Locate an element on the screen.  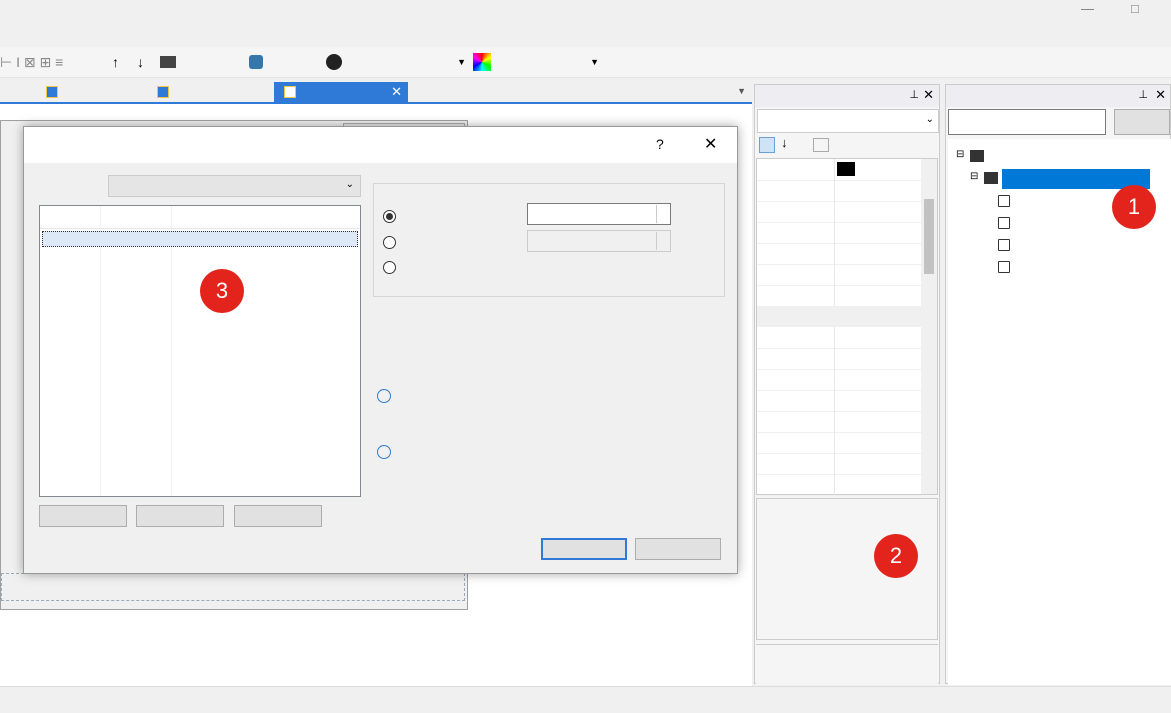
all-button is located at coordinates (1142, 122).